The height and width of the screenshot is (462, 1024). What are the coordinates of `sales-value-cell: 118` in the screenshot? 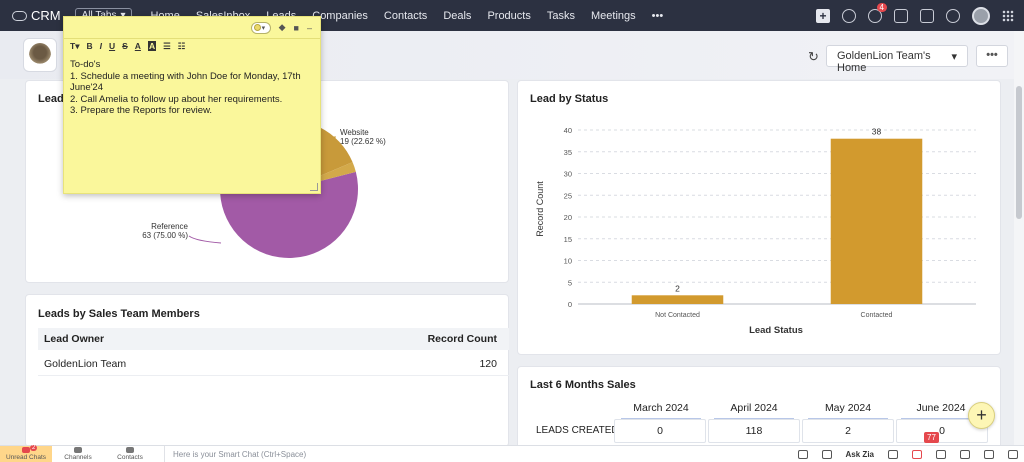 It's located at (754, 431).